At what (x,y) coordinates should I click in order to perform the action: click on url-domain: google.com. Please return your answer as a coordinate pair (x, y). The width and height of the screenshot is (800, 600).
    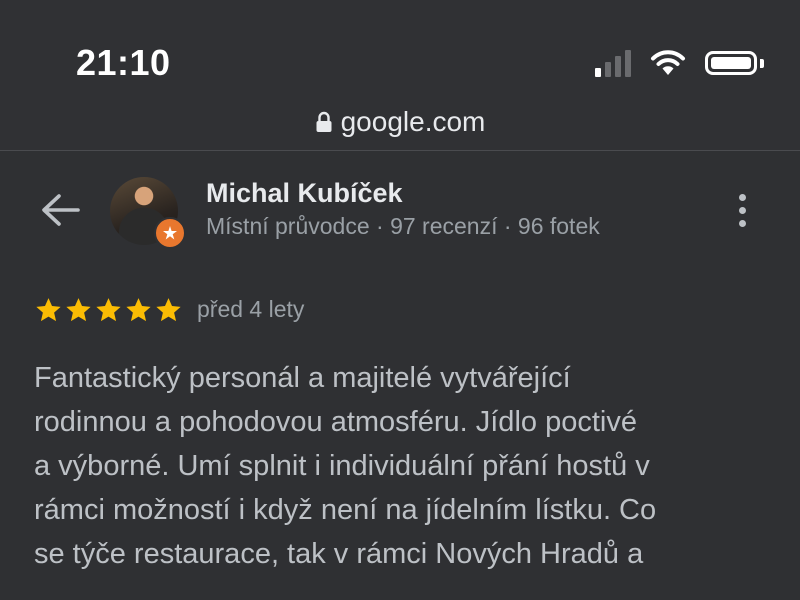
    Looking at the image, I should click on (413, 121).